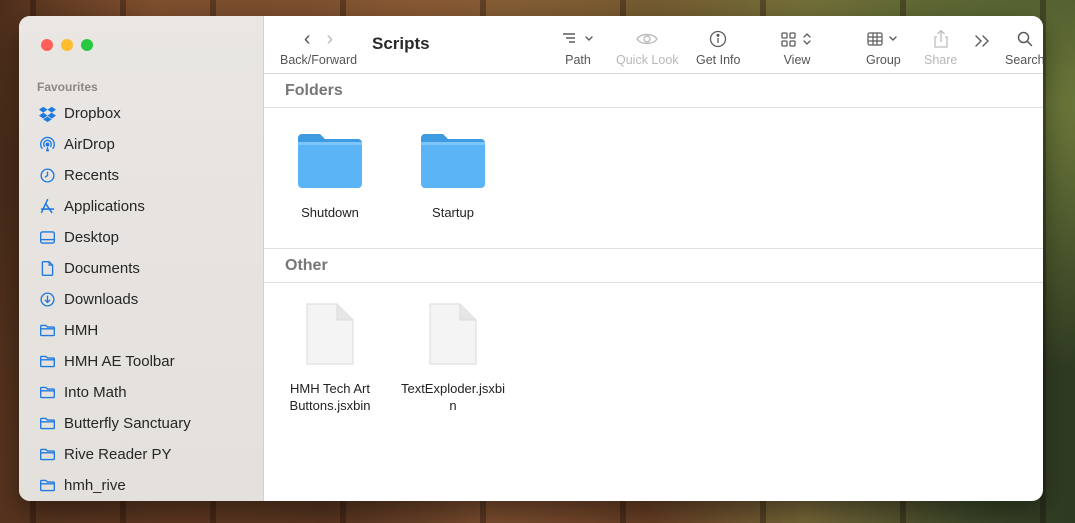 This screenshot has height=523, width=1075. Describe the element at coordinates (941, 39) in the screenshot. I see `share-icon` at that location.